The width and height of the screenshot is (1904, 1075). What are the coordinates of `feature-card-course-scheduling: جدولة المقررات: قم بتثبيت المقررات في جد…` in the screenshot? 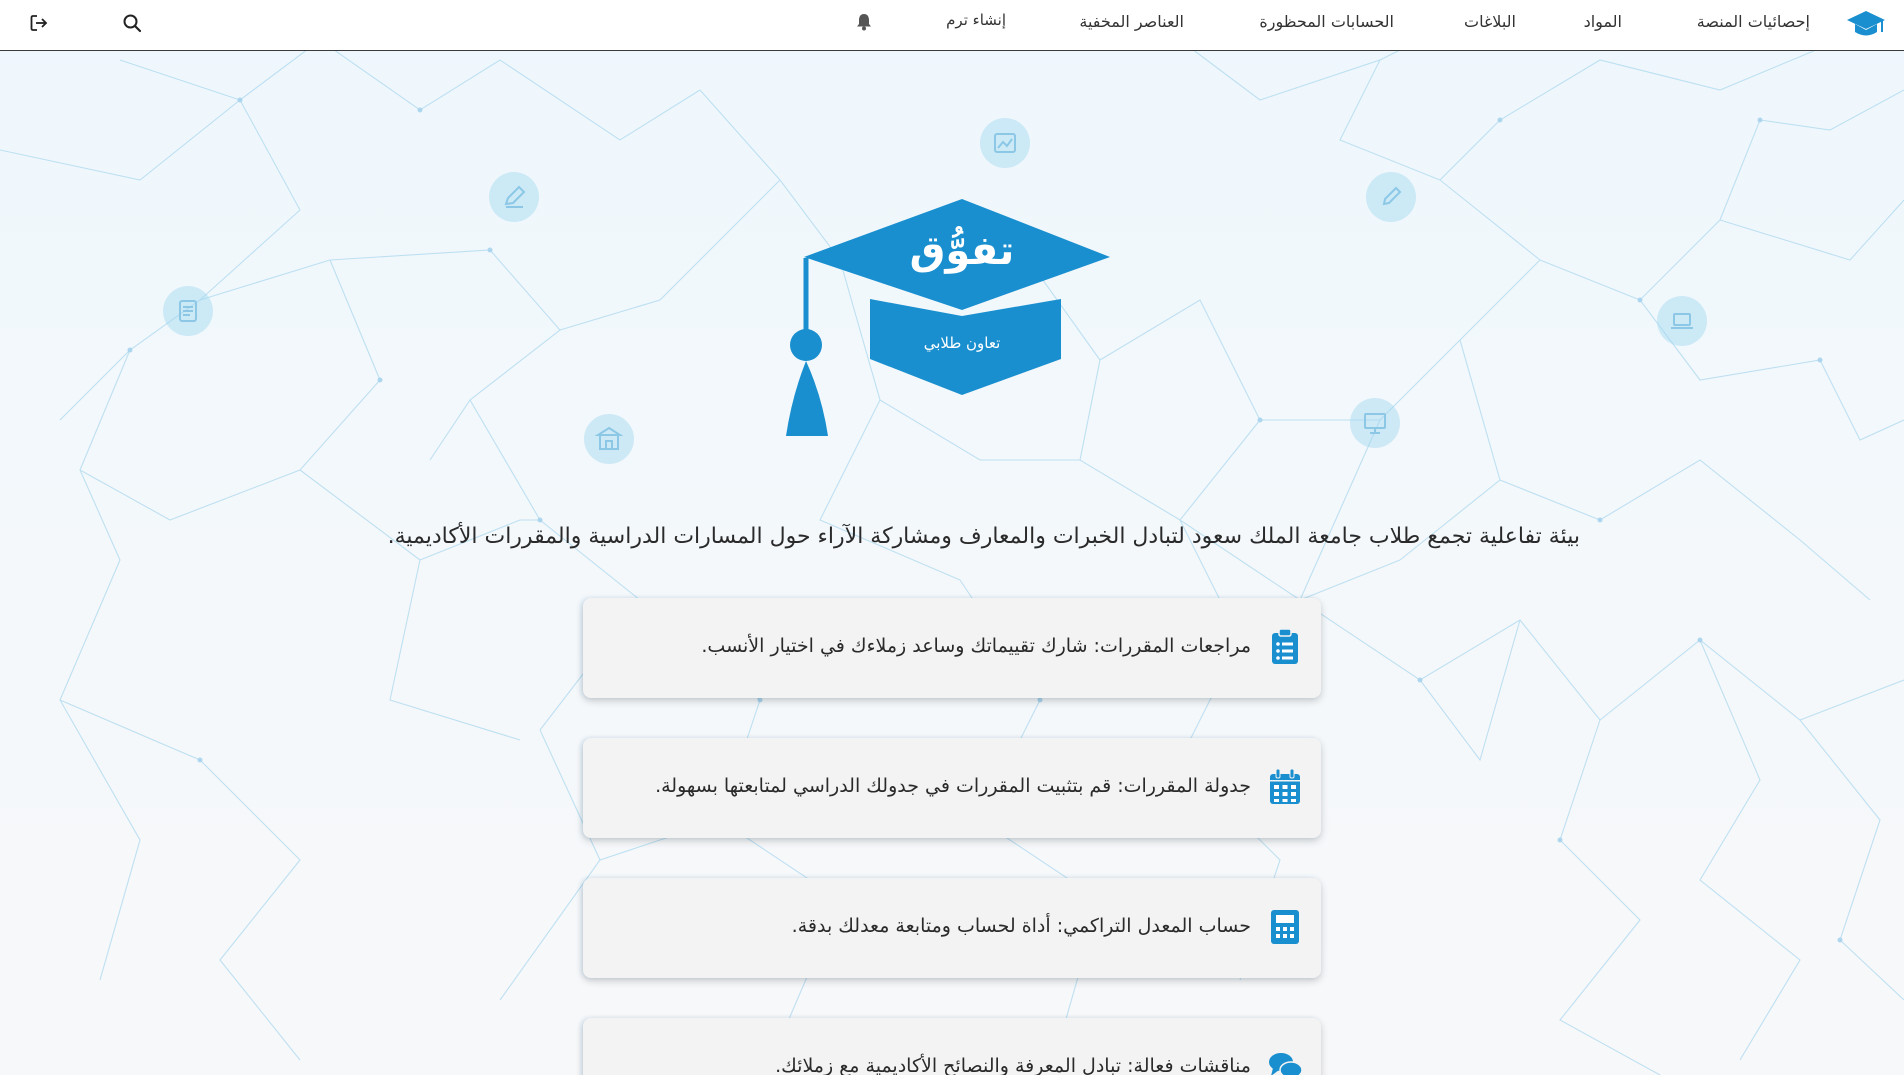 It's located at (952, 788).